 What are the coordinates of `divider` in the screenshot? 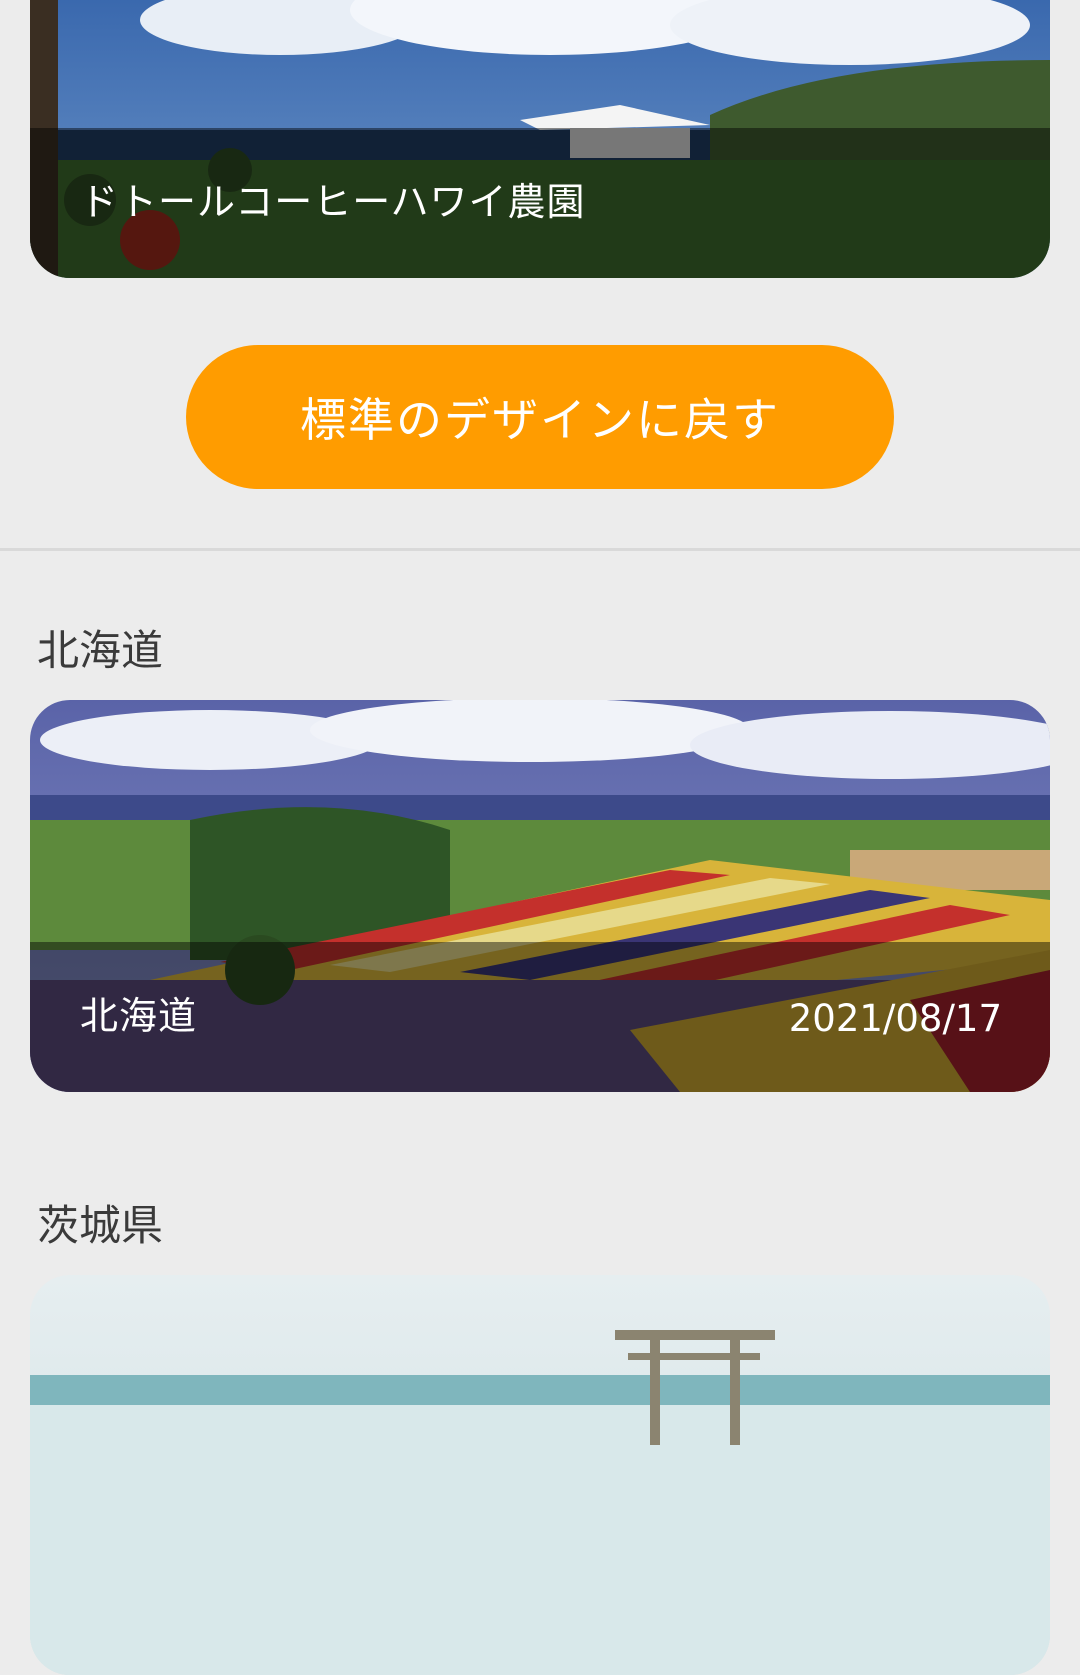 It's located at (540, 549).